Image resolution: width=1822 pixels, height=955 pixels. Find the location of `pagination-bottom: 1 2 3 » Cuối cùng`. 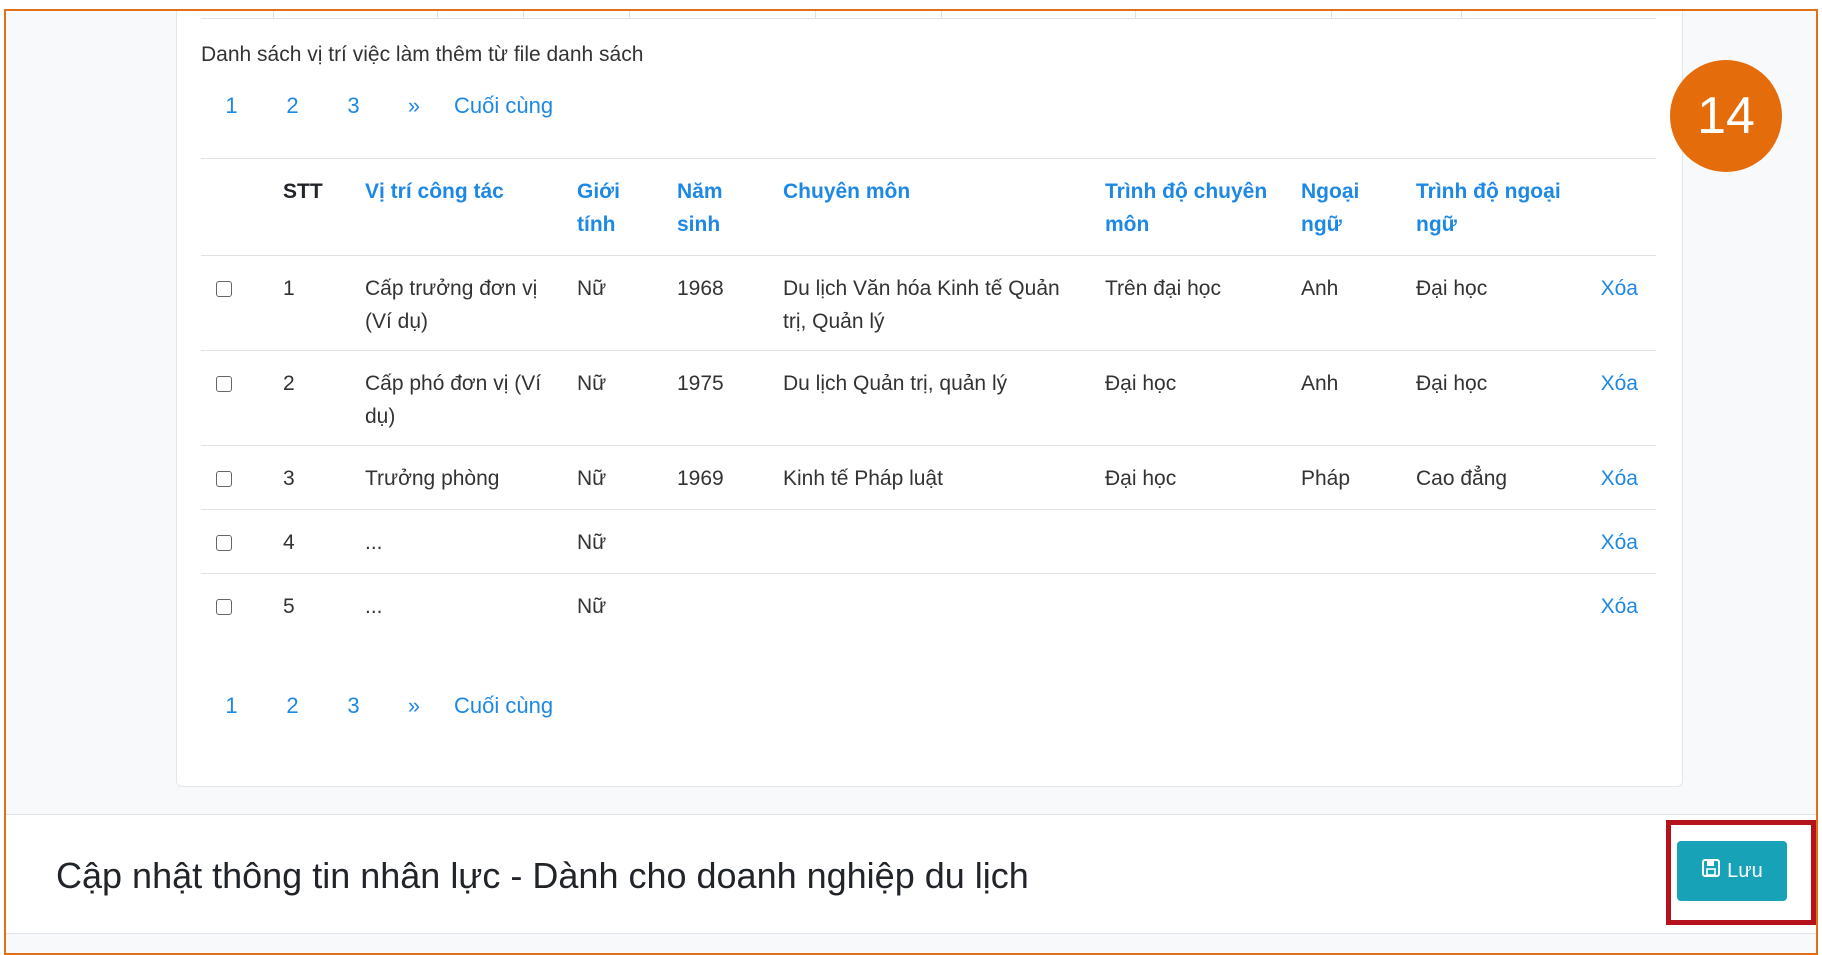

pagination-bottom: 1 2 3 » Cuối cùng is located at coordinates (377, 706).